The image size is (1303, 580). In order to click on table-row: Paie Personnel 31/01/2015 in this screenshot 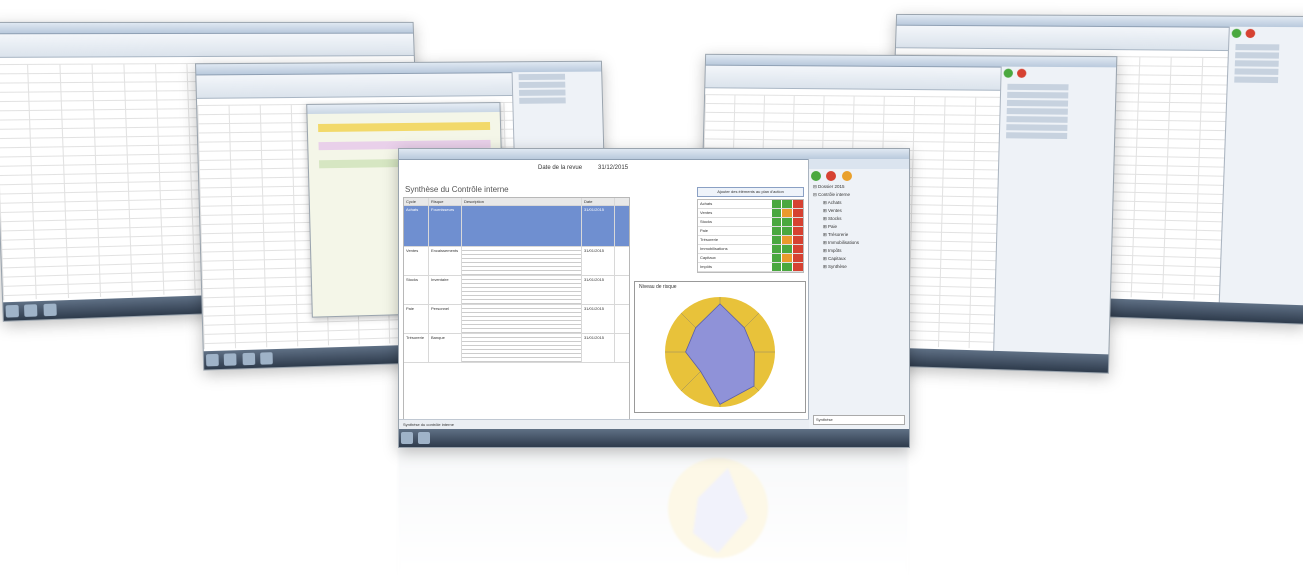, I will do `click(516, 319)`.